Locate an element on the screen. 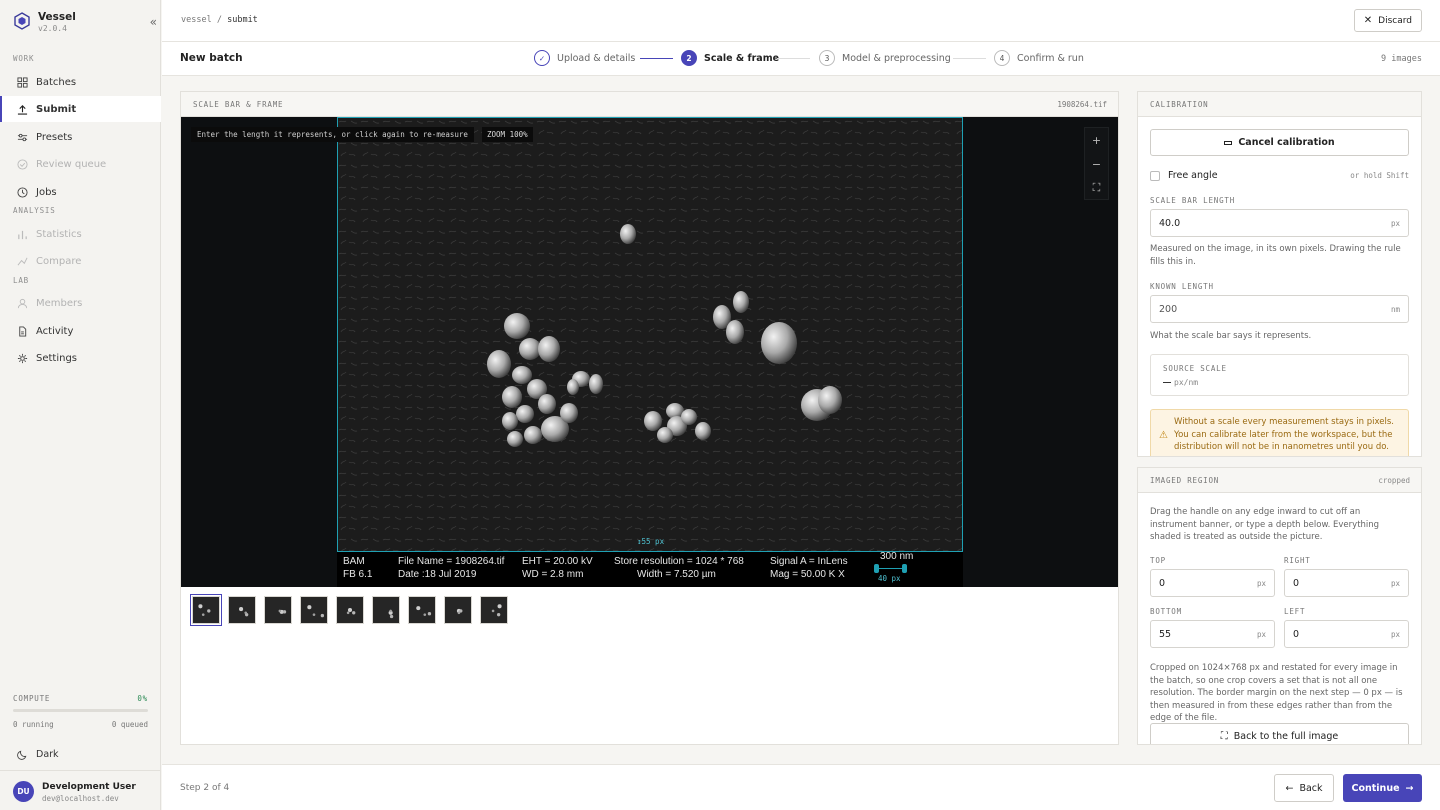 This screenshot has height=810, width=1440. sidebar-item-batches: Batches is located at coordinates (80, 82).